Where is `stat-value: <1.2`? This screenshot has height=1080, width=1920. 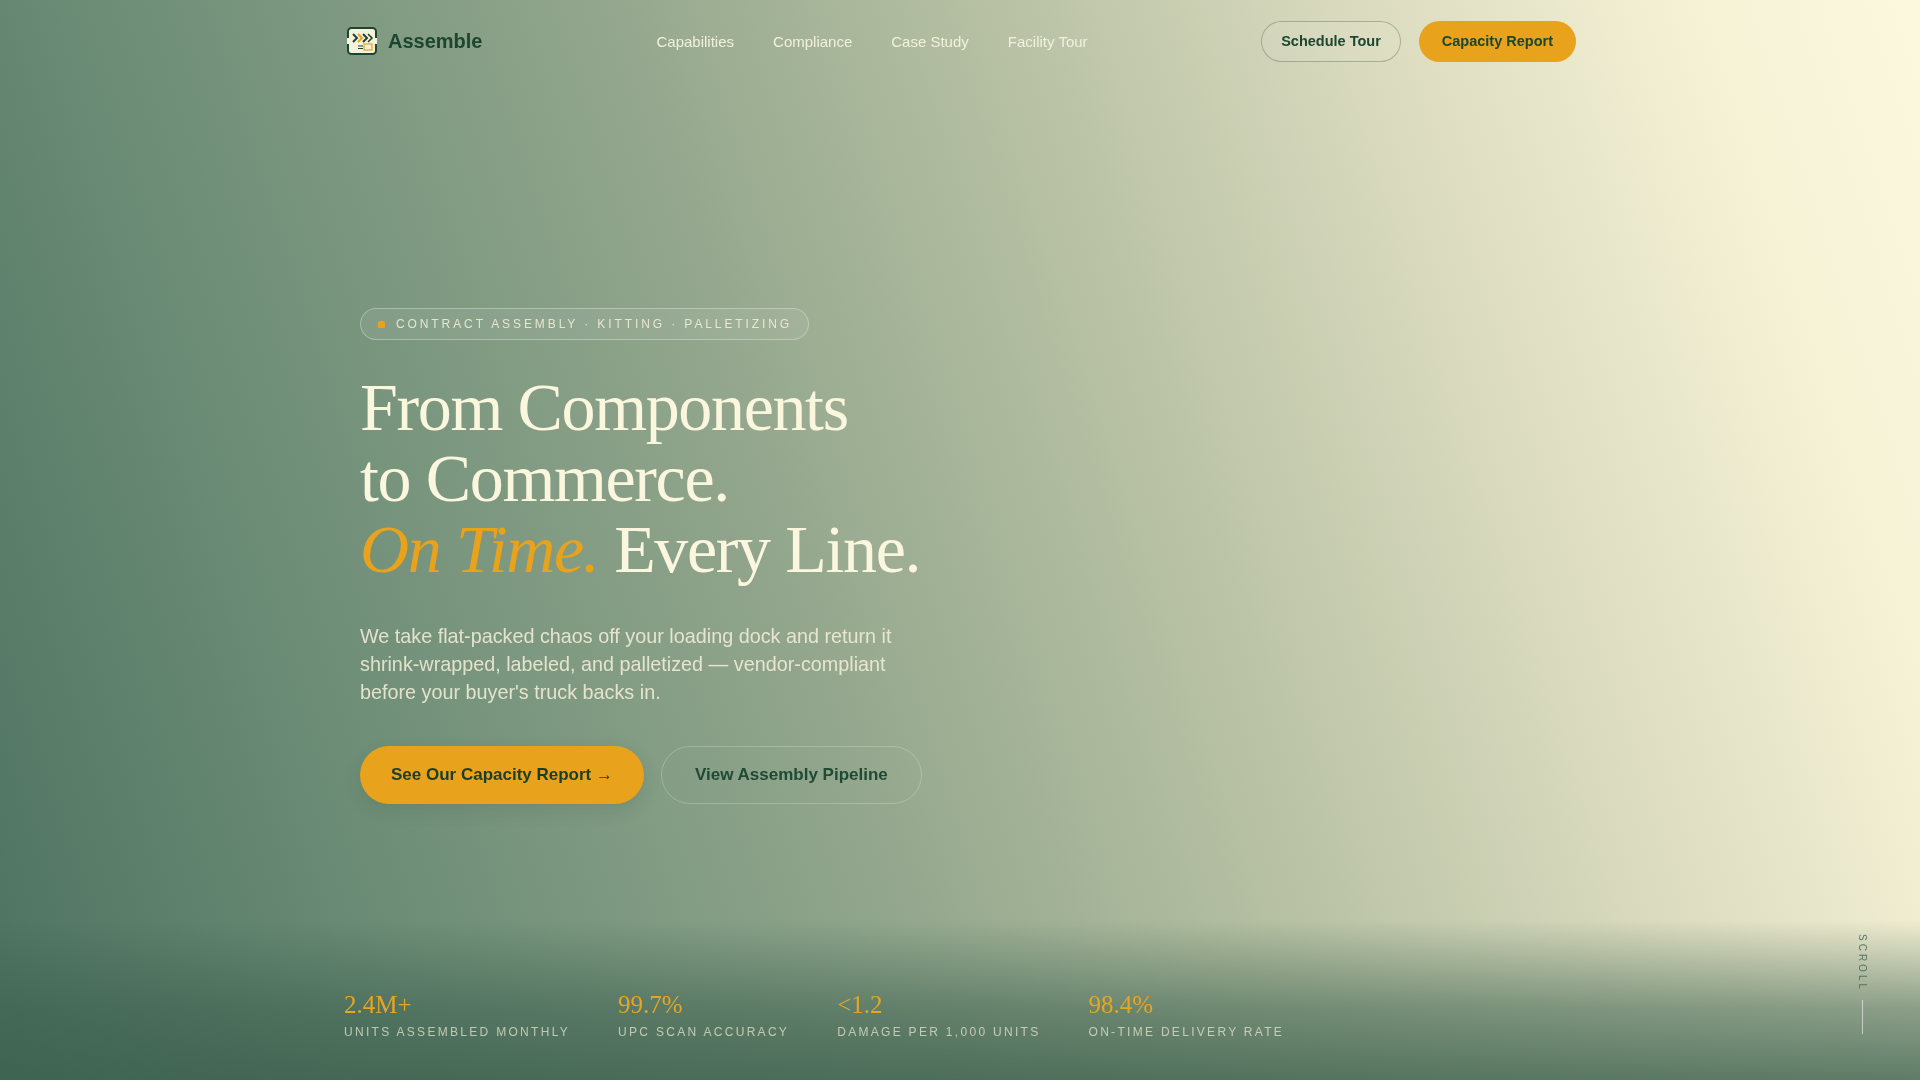
stat-value: <1.2 is located at coordinates (860, 1005).